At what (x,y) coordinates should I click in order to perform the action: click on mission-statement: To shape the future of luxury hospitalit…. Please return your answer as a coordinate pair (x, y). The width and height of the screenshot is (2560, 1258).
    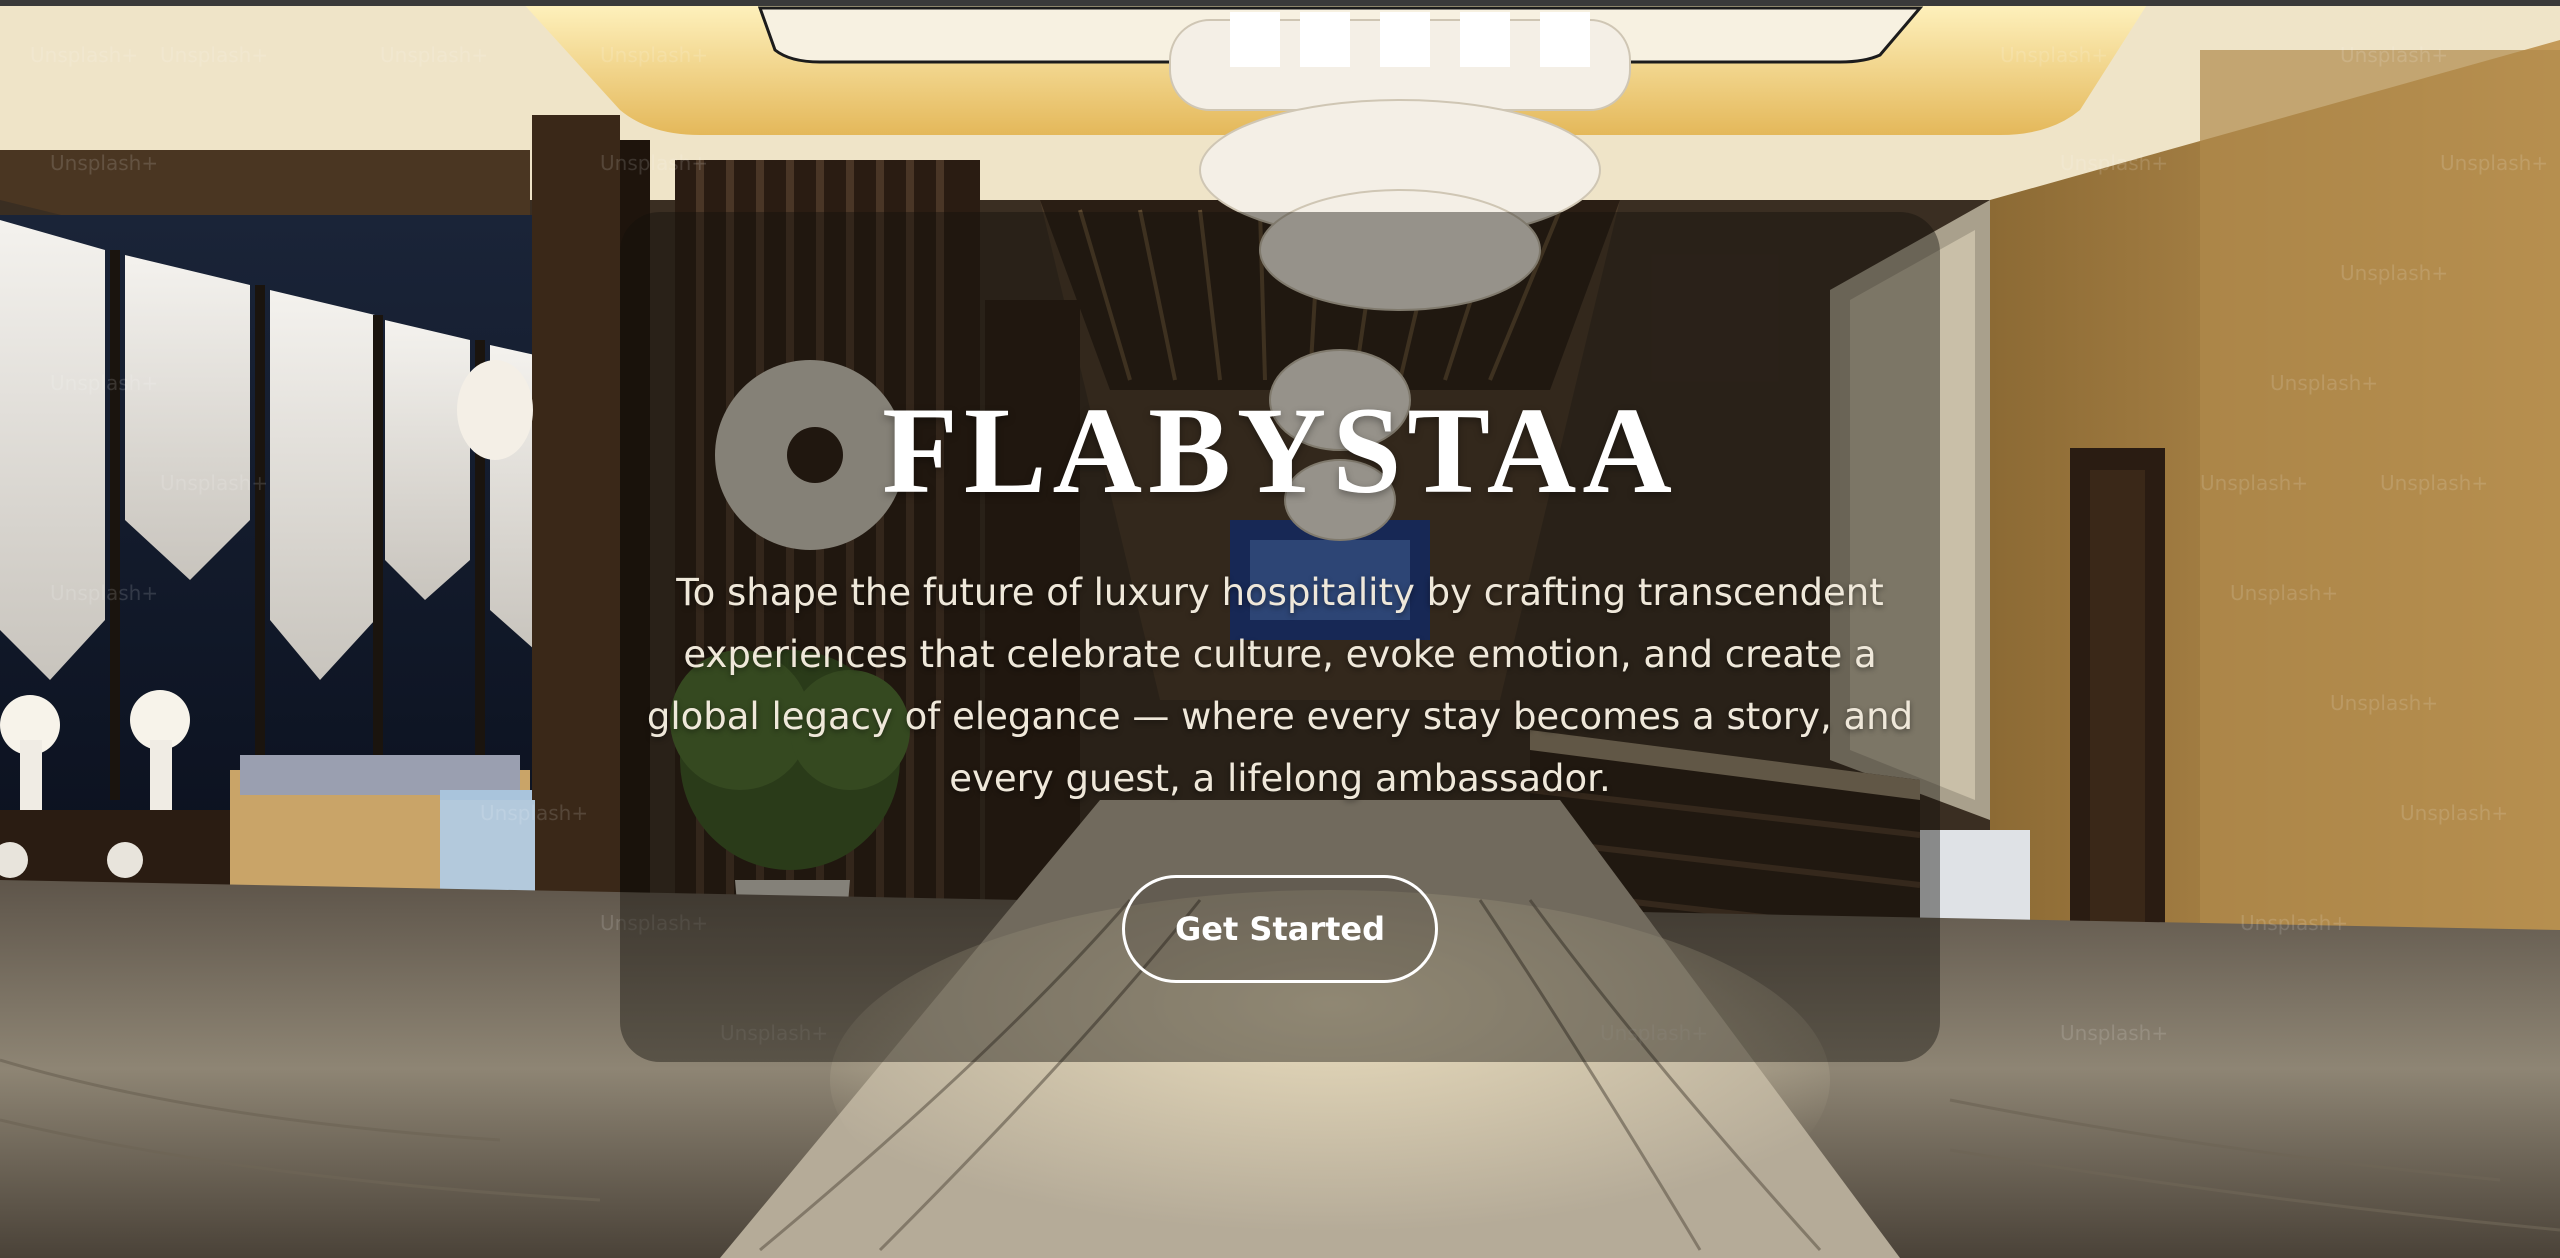
    Looking at the image, I should click on (1280, 685).